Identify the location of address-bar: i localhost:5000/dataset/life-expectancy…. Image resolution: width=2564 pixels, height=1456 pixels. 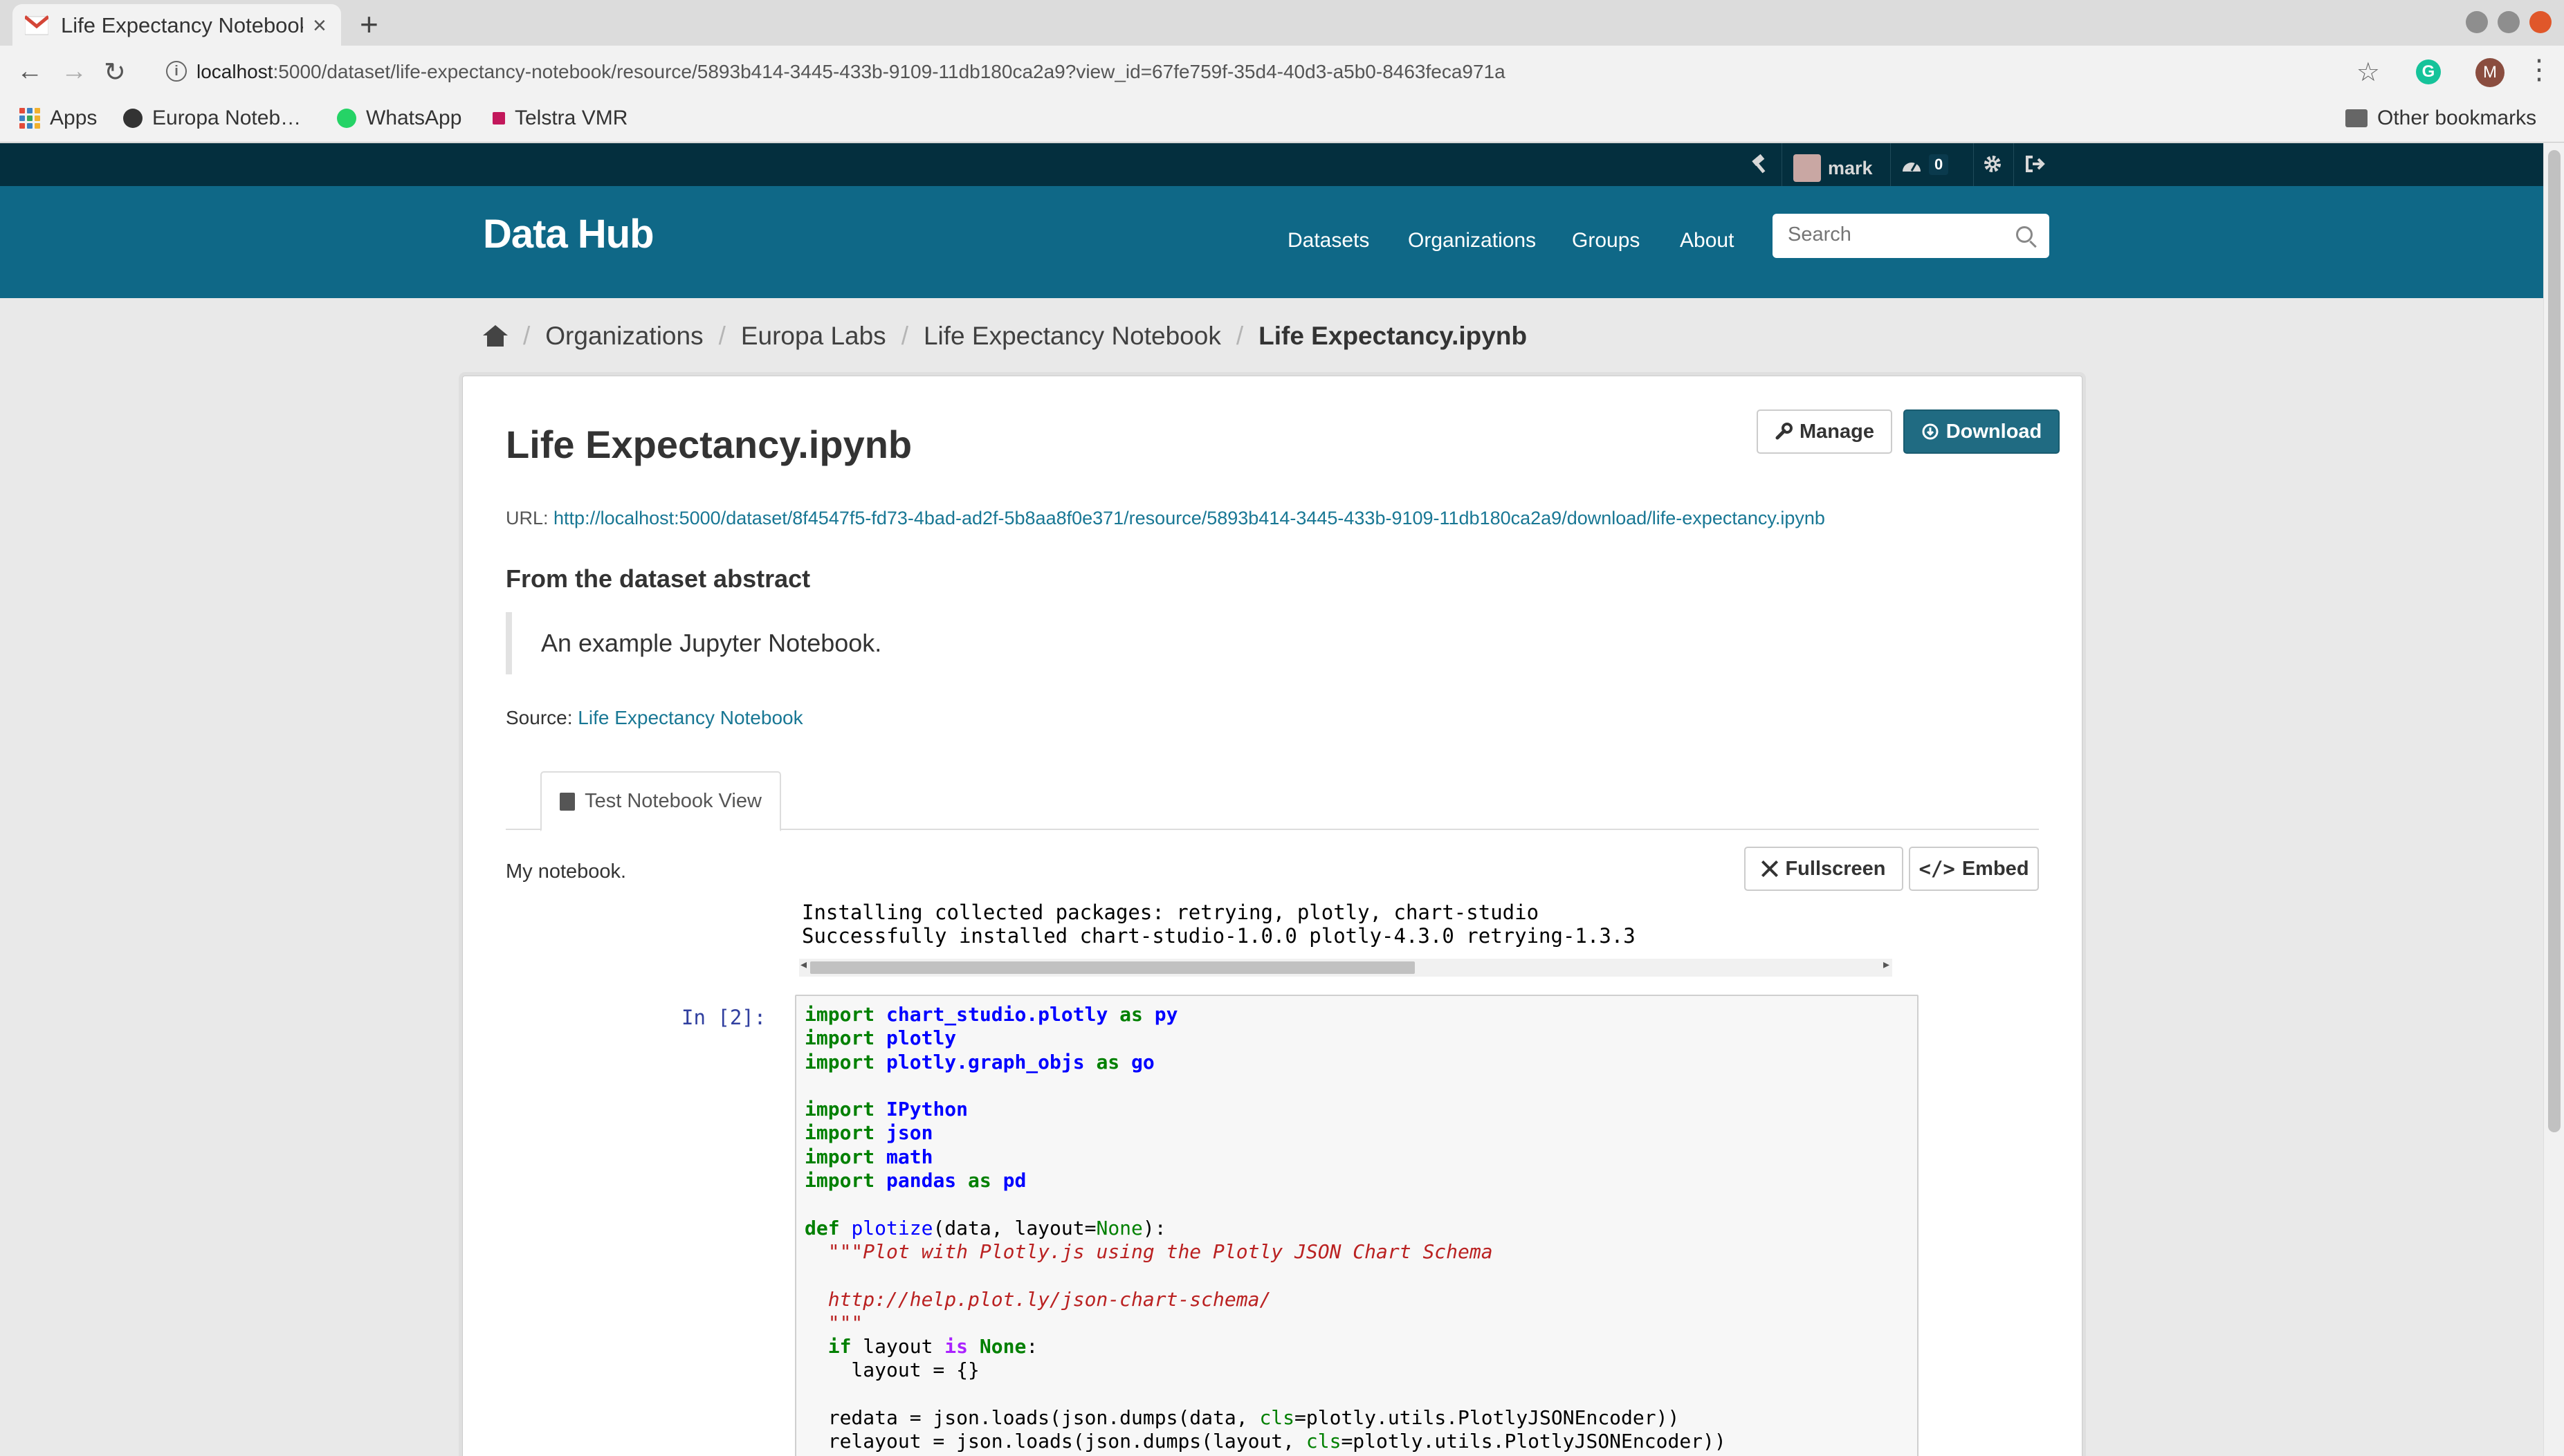
(1267, 72).